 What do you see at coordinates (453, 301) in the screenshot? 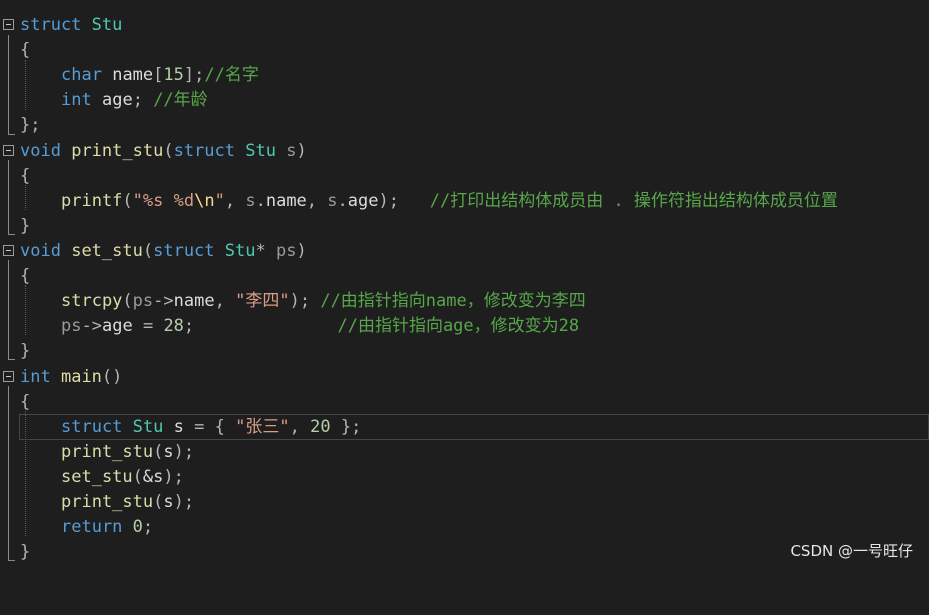
I see `comment: //由指针指向name，修改变为李四` at bounding box center [453, 301].